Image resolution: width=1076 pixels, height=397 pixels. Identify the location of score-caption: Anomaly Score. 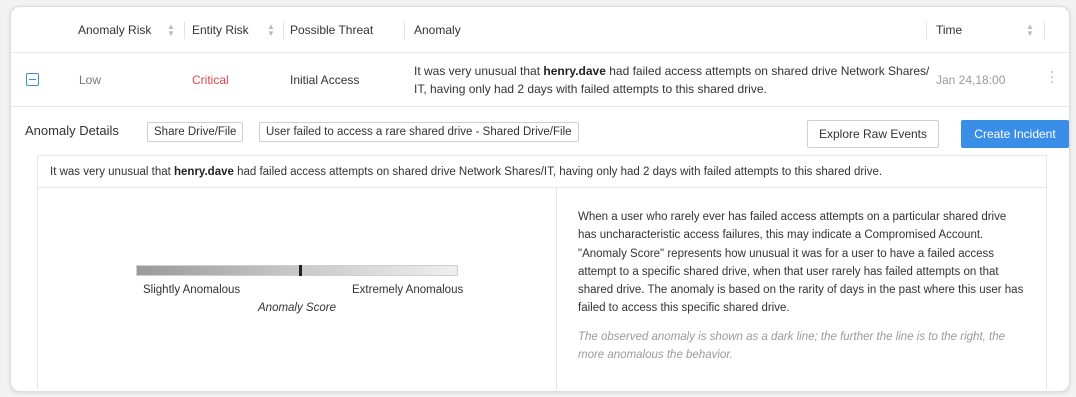
(297, 308).